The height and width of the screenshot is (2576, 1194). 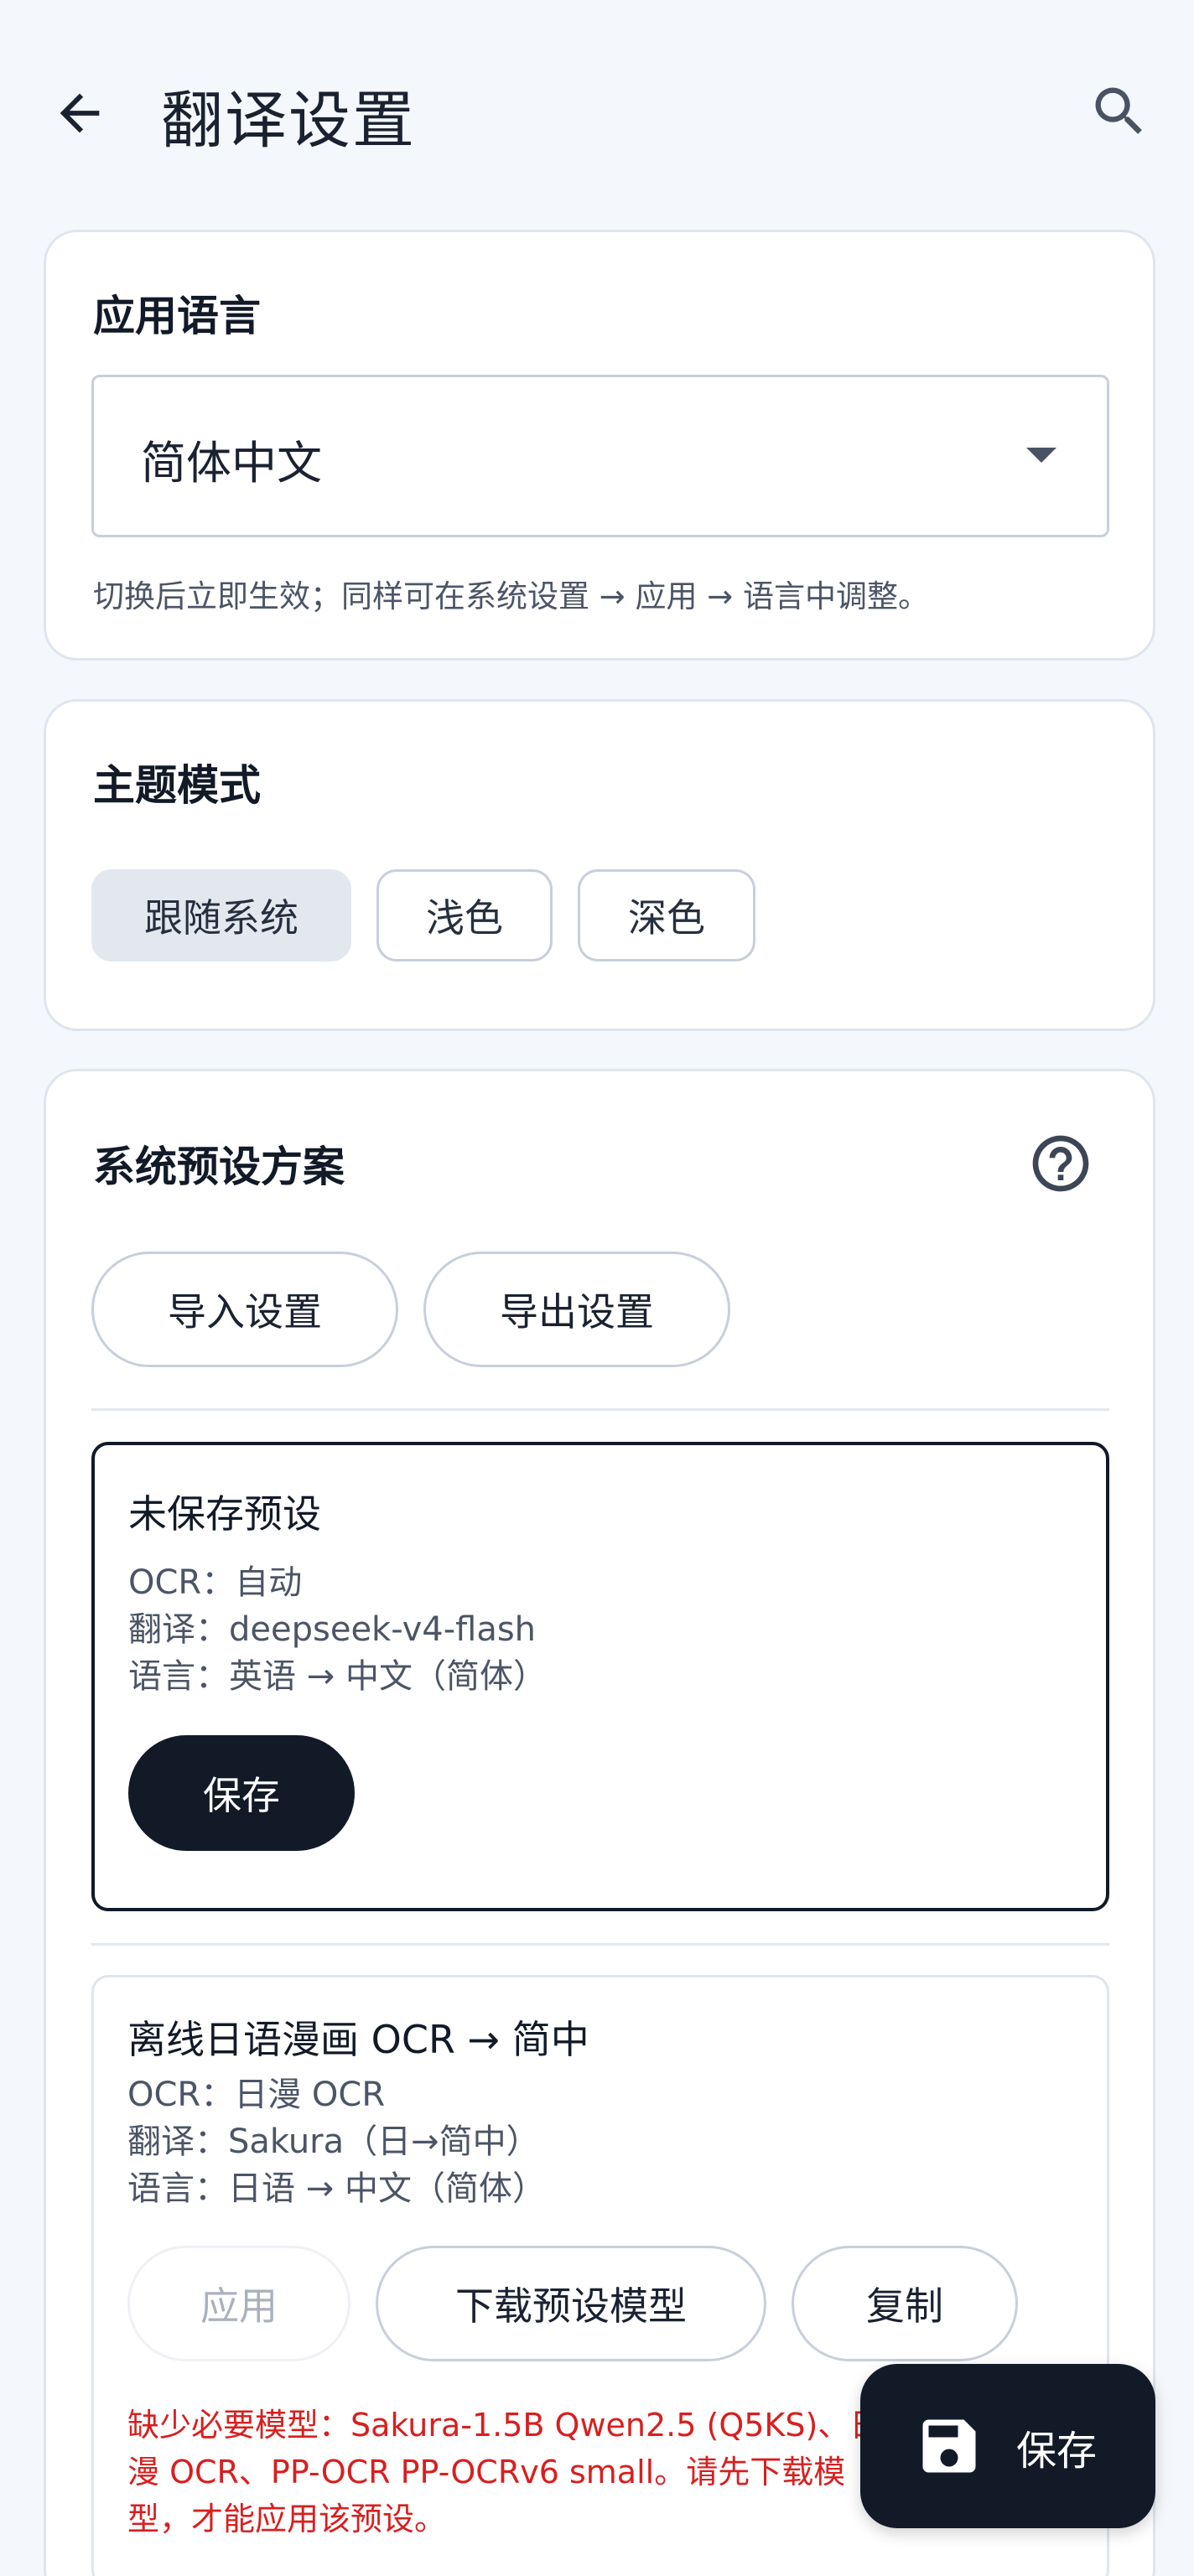 I want to click on fab-save-label: 保存, so click(x=1057, y=2451).